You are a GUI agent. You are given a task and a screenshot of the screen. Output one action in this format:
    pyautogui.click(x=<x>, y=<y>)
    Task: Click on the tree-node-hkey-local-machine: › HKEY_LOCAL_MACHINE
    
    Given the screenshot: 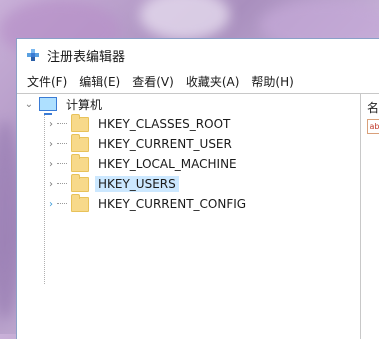 What is the action you would take?
    pyautogui.click(x=142, y=163)
    